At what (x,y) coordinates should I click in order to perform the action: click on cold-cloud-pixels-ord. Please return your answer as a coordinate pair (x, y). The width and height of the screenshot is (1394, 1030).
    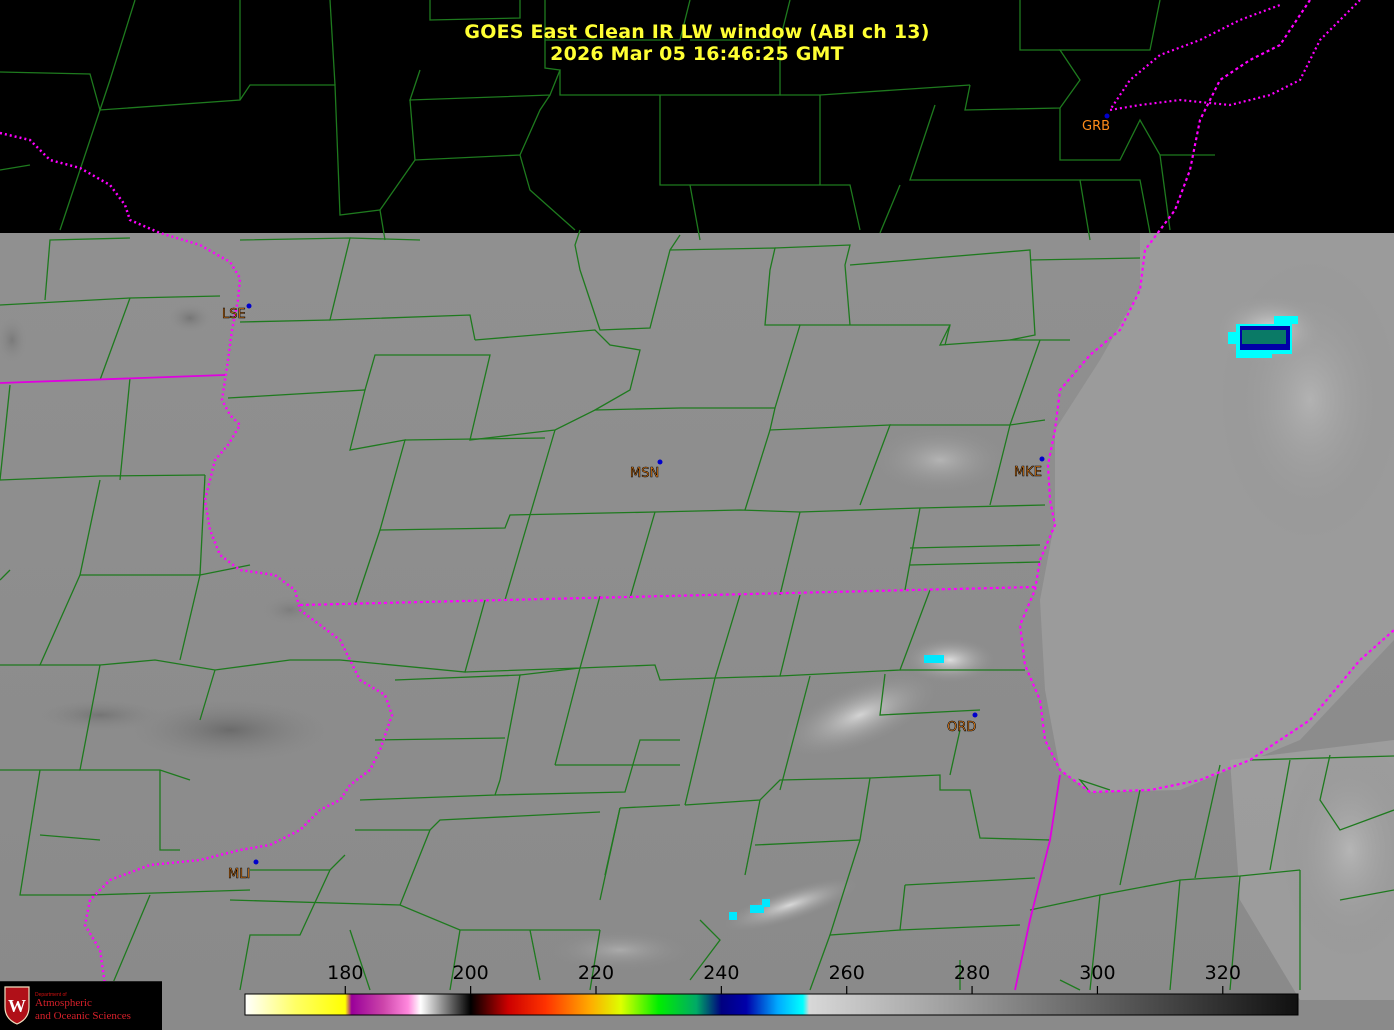
    Looking at the image, I should click on (934, 659).